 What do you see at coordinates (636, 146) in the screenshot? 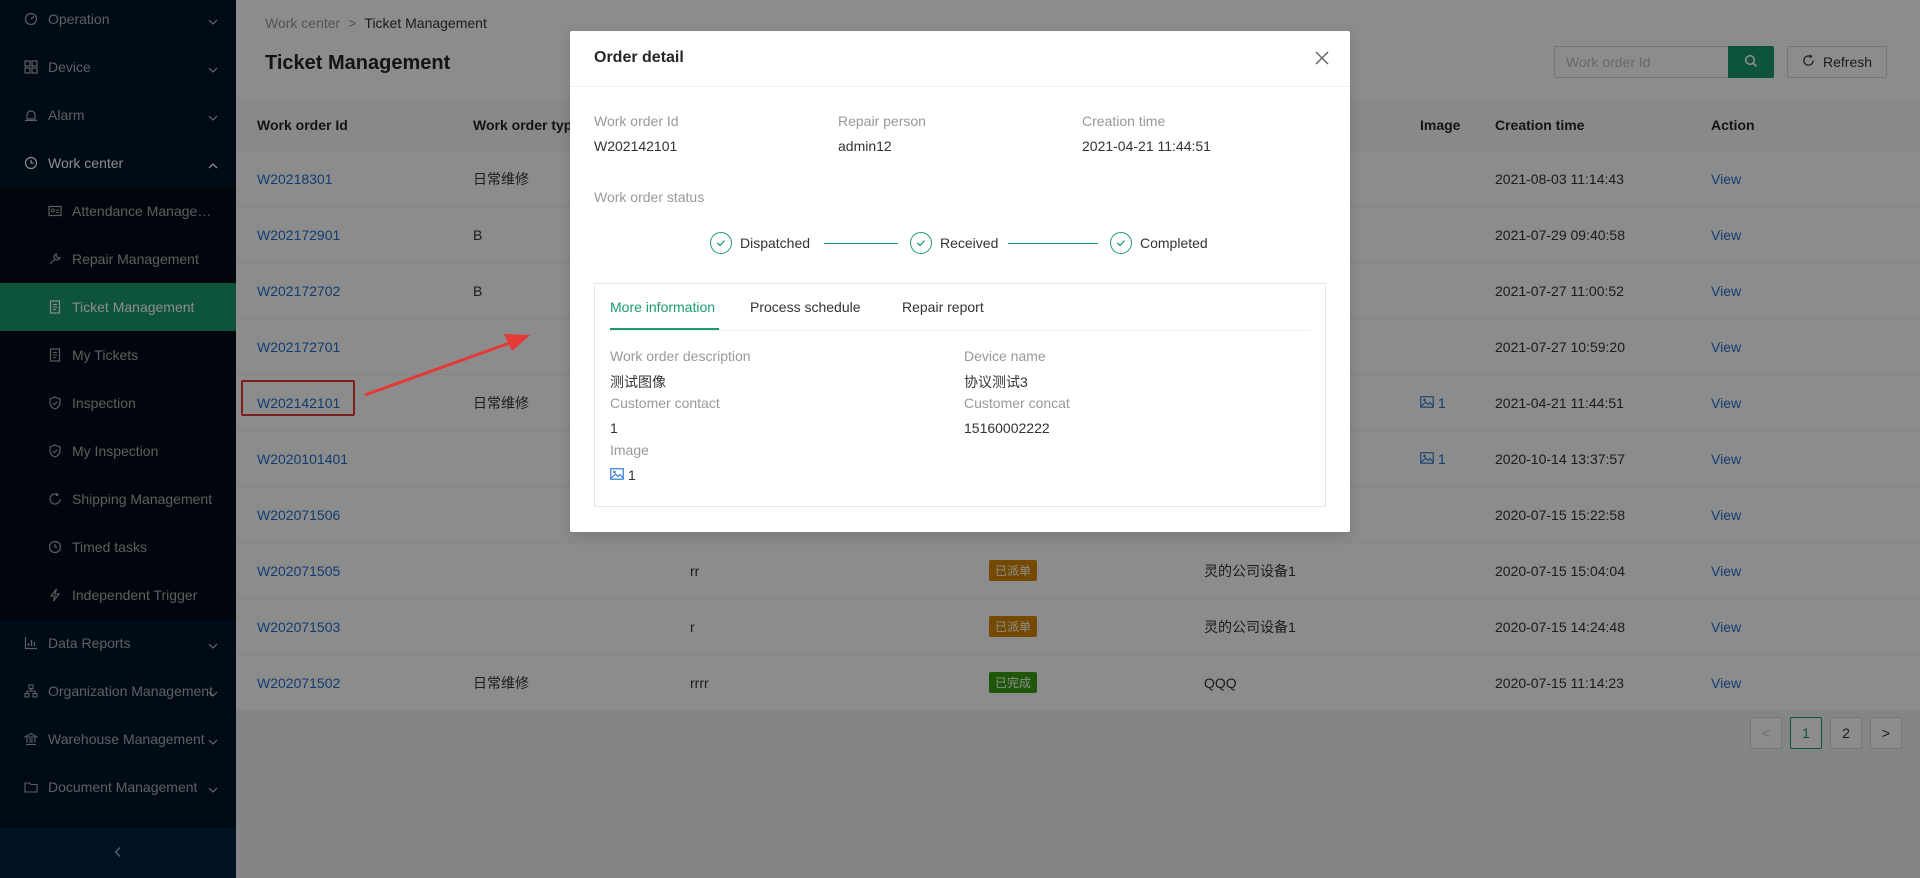
I see `work-order-id-value: W202142101` at bounding box center [636, 146].